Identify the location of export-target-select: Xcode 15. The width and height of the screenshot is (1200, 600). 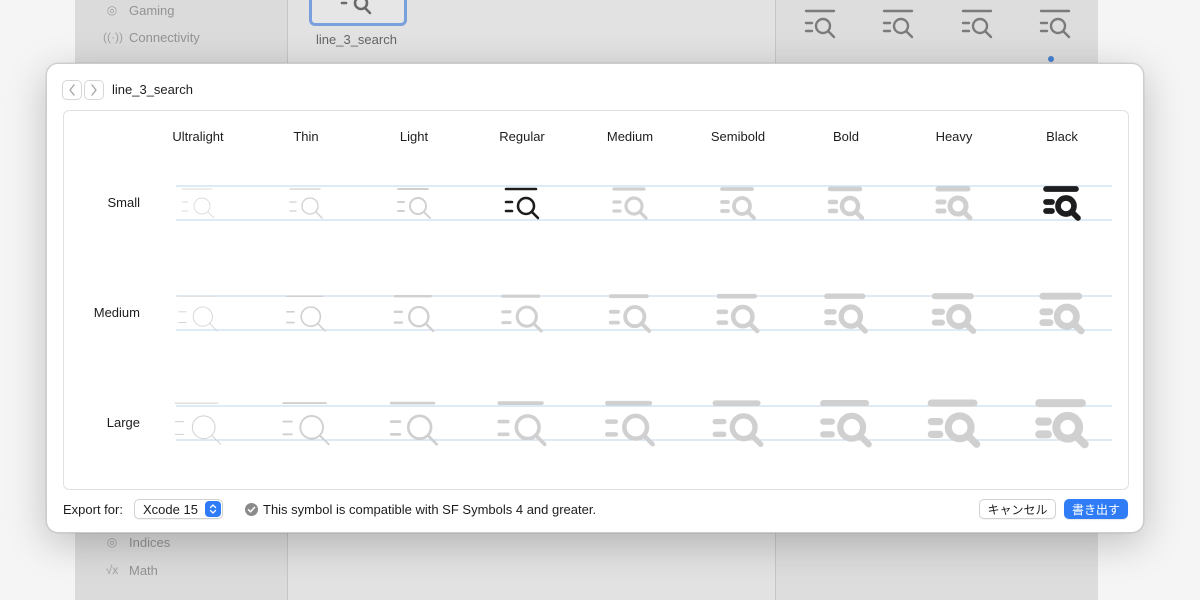
(178, 509).